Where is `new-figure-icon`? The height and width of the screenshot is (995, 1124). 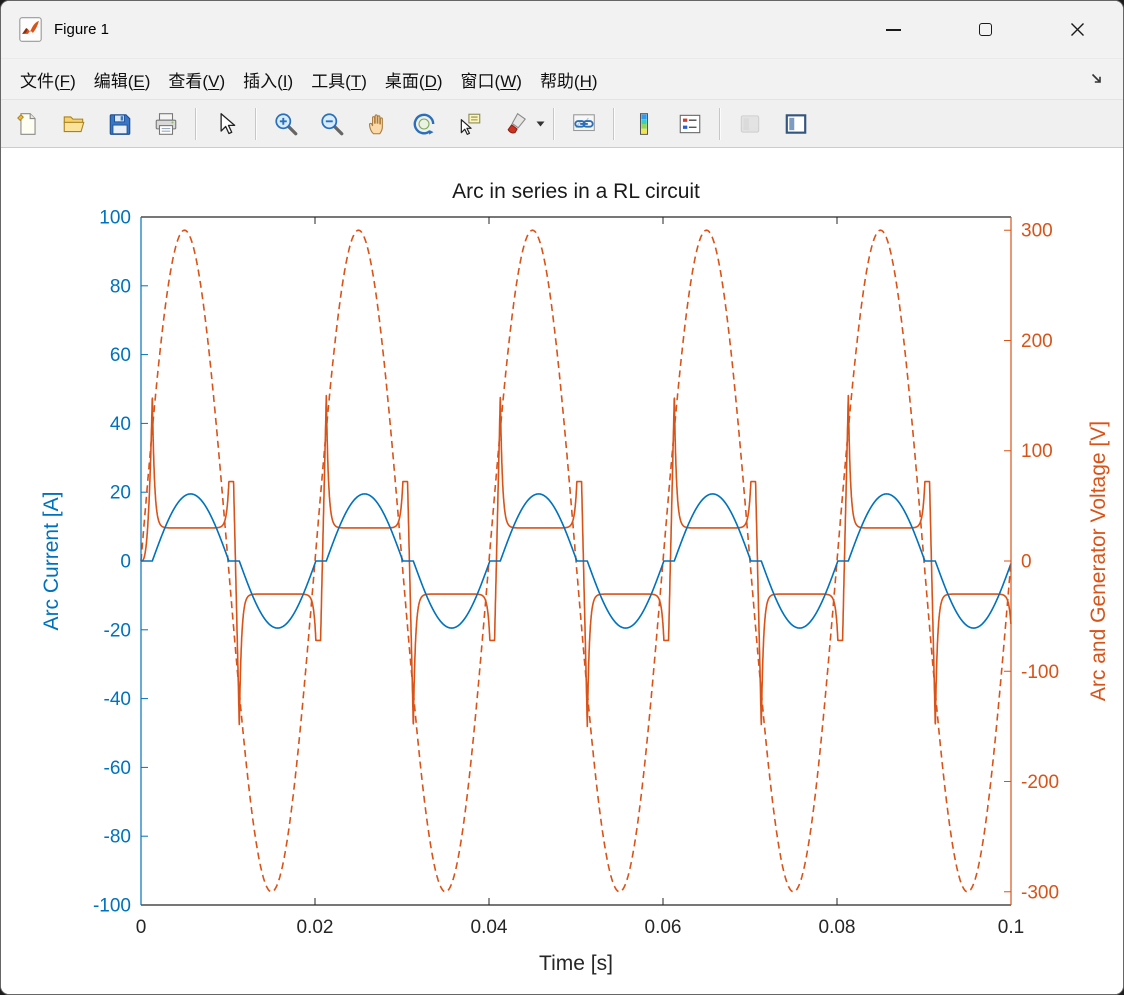 new-figure-icon is located at coordinates (28, 124).